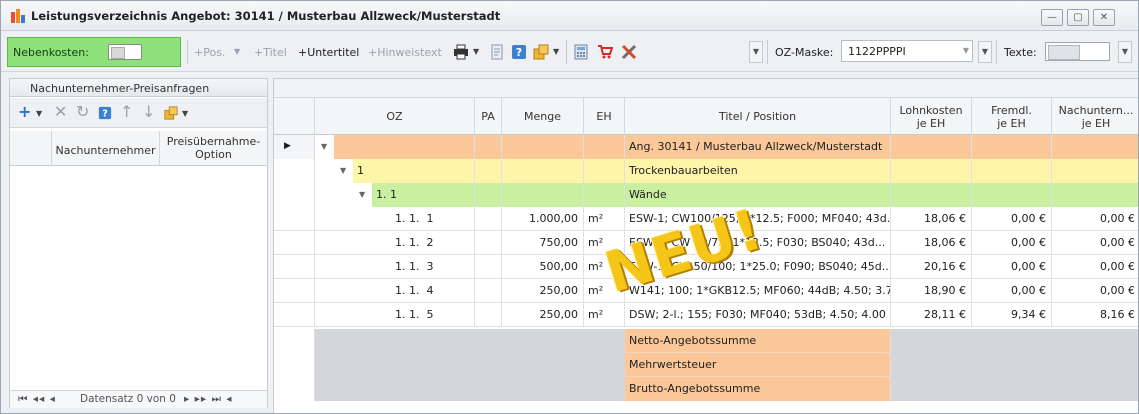 This screenshot has height=414, width=1139. Describe the element at coordinates (328, 52) in the screenshot. I see `add-untertitel-button: +Untertitel` at that location.